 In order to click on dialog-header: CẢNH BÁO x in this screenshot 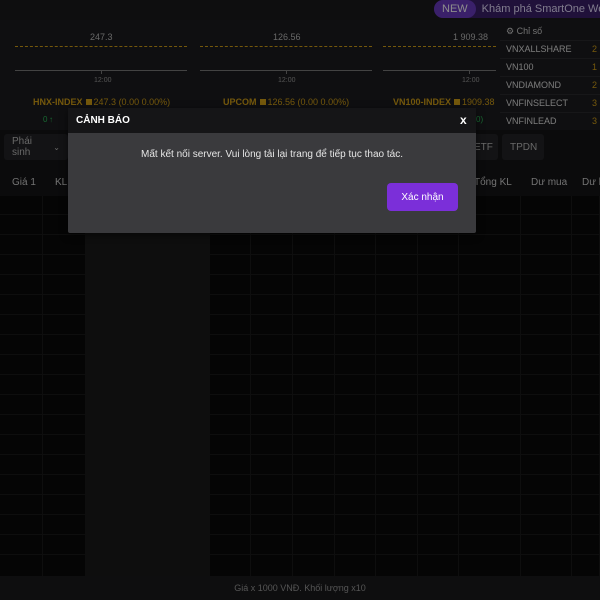, I will do `click(272, 120)`.